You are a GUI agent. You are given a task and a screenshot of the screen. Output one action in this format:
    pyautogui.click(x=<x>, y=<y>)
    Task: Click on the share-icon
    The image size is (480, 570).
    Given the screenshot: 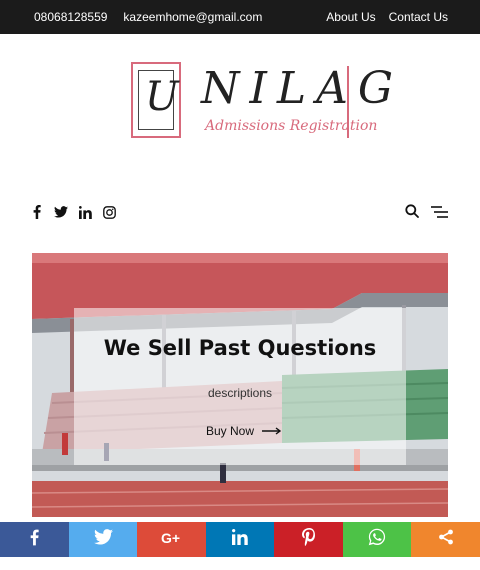 What is the action you would take?
    pyautogui.click(x=446, y=539)
    